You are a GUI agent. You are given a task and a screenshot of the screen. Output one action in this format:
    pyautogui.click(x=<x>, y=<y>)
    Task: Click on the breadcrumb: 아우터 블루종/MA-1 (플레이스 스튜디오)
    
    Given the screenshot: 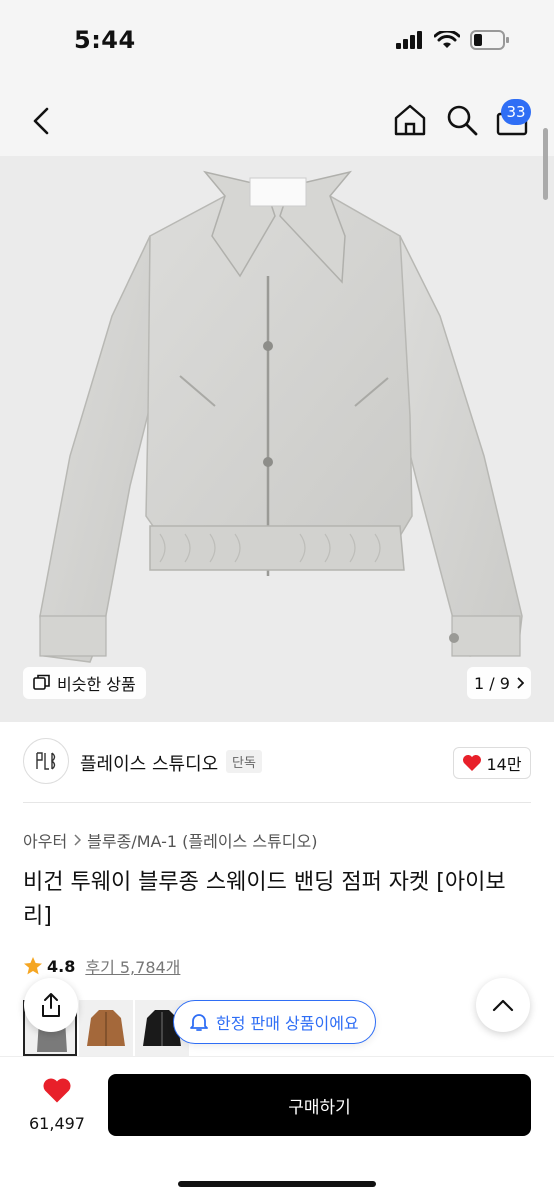 What is the action you would take?
    pyautogui.click(x=170, y=840)
    